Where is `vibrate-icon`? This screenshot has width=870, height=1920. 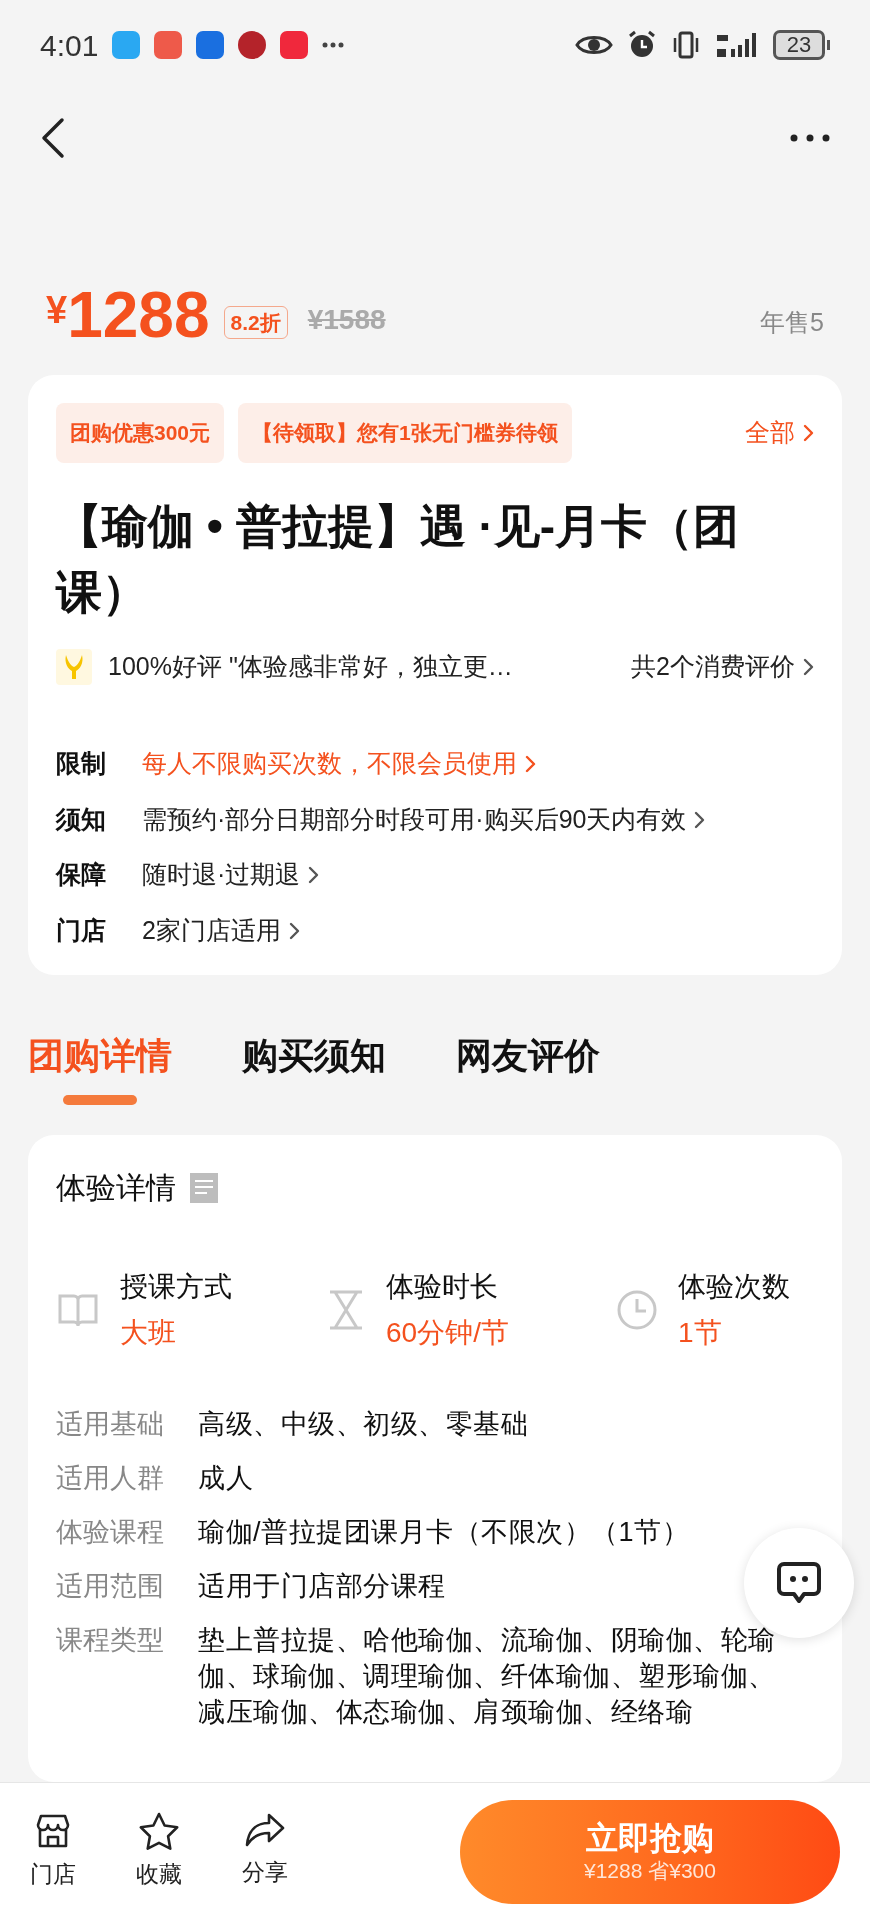 vibrate-icon is located at coordinates (686, 45).